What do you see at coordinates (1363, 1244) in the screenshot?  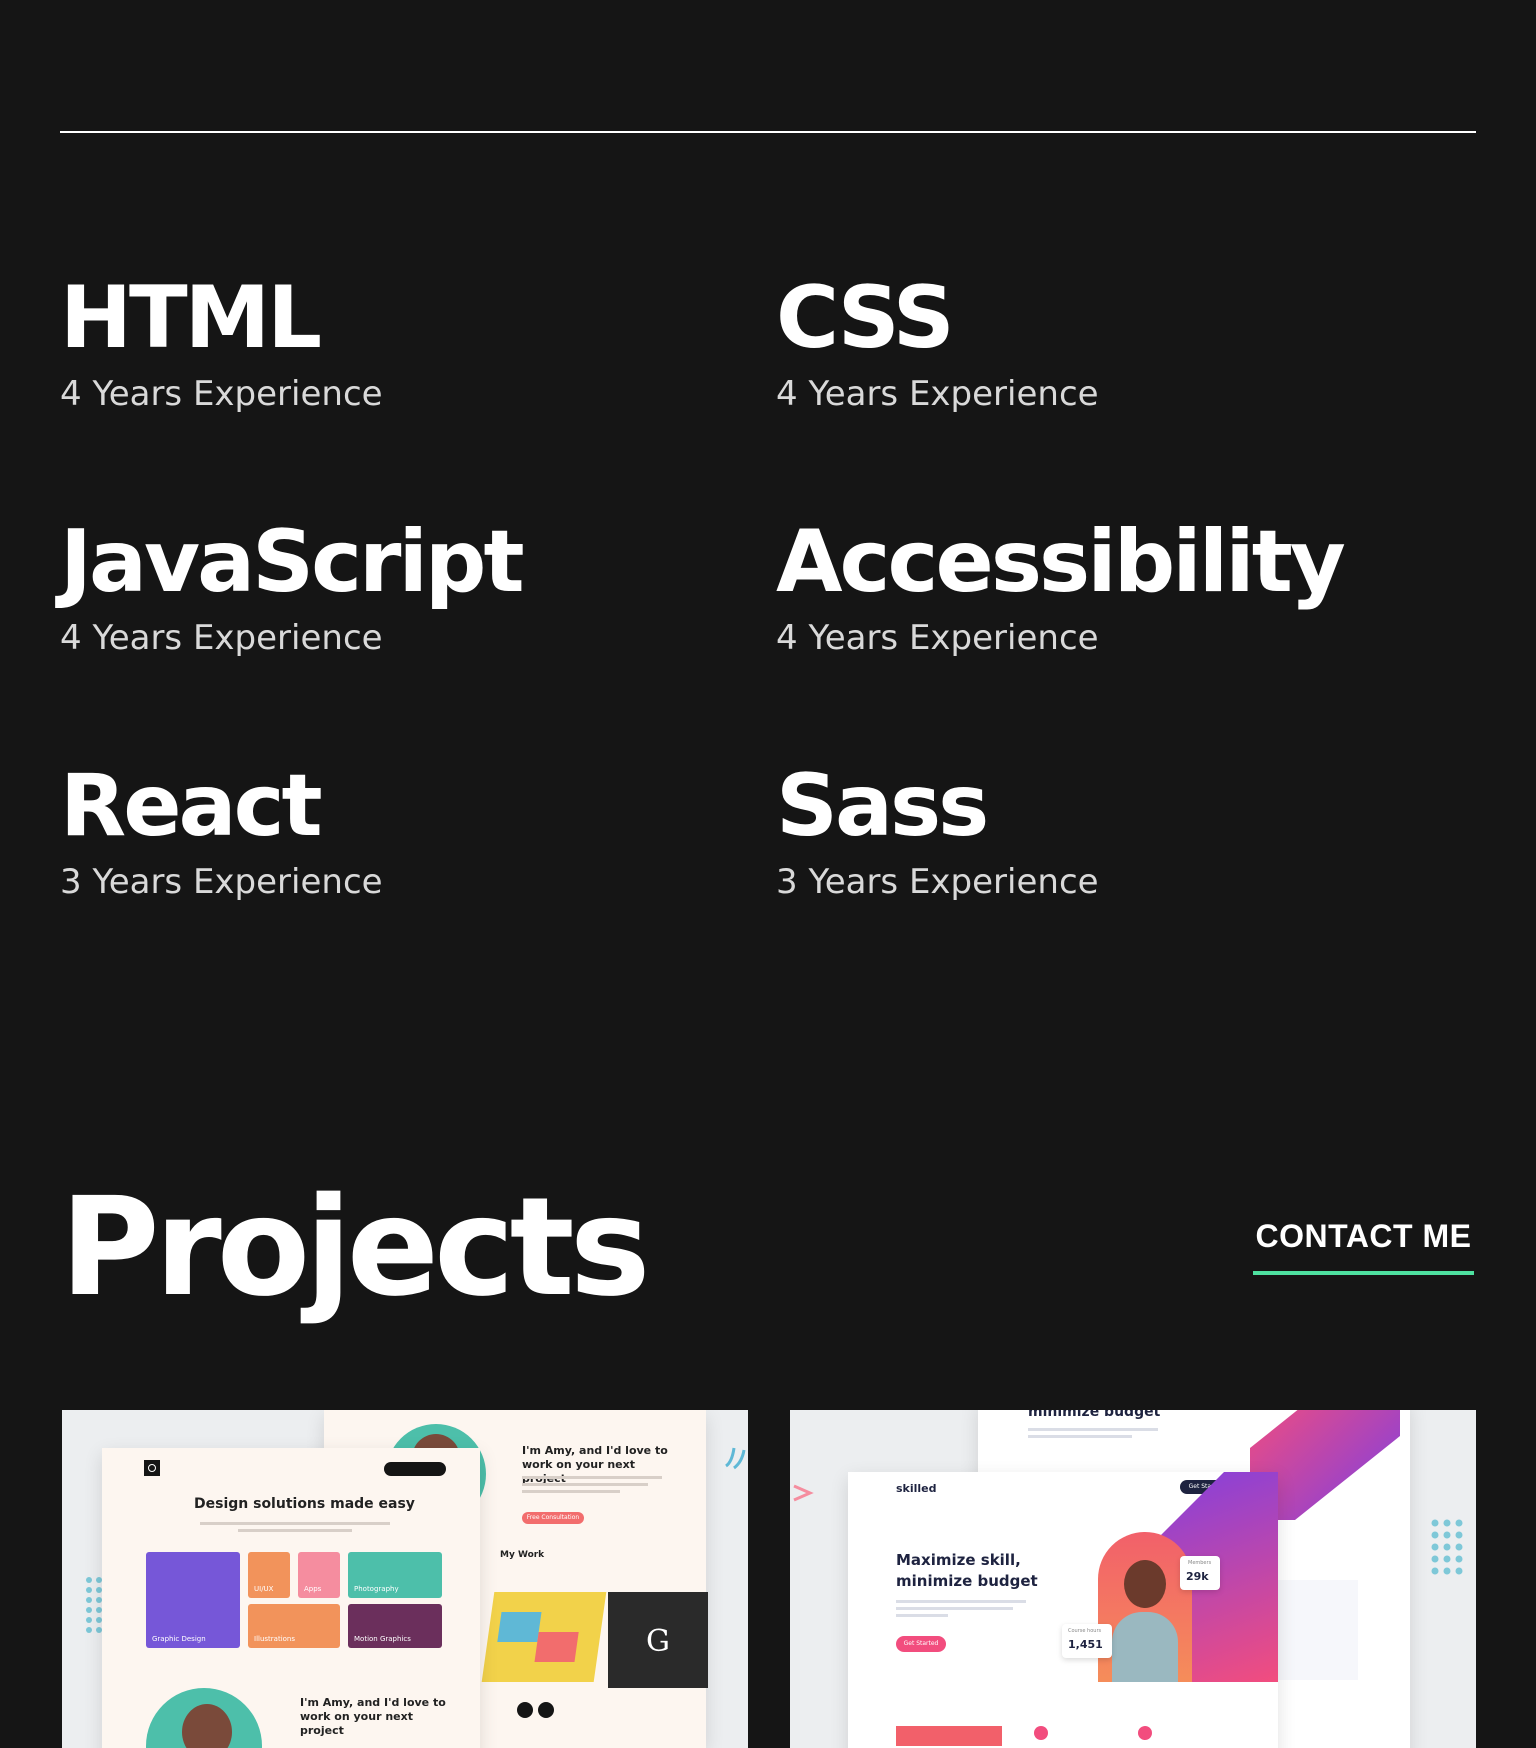 I see `contact-me-link: CONTACT ME` at bounding box center [1363, 1244].